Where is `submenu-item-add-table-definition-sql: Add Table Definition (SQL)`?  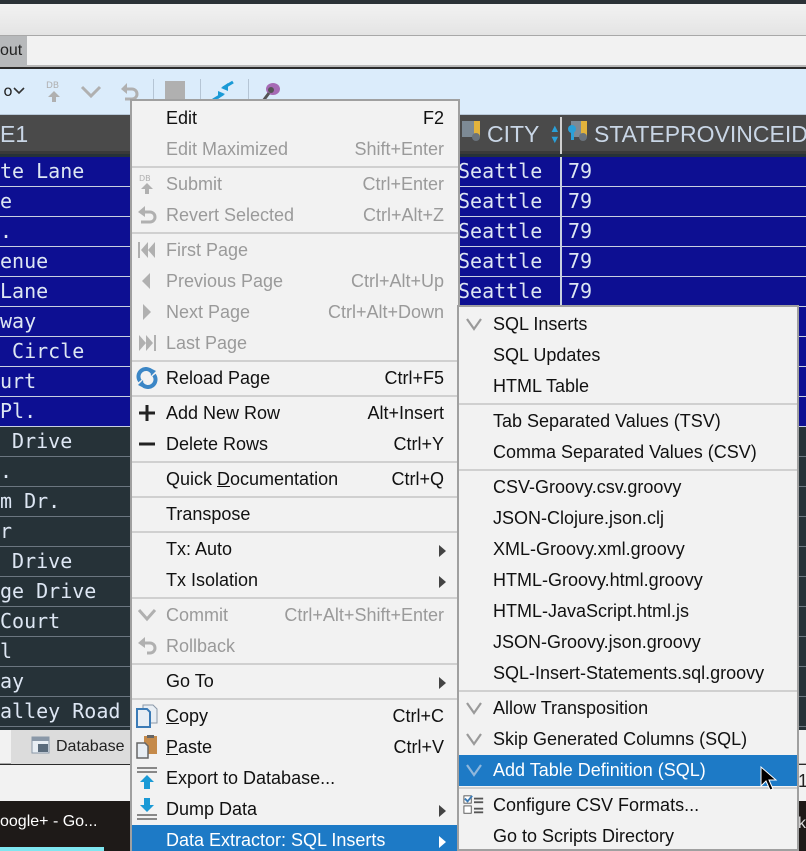 submenu-item-add-table-definition-sql: Add Table Definition (SQL) is located at coordinates (628, 770).